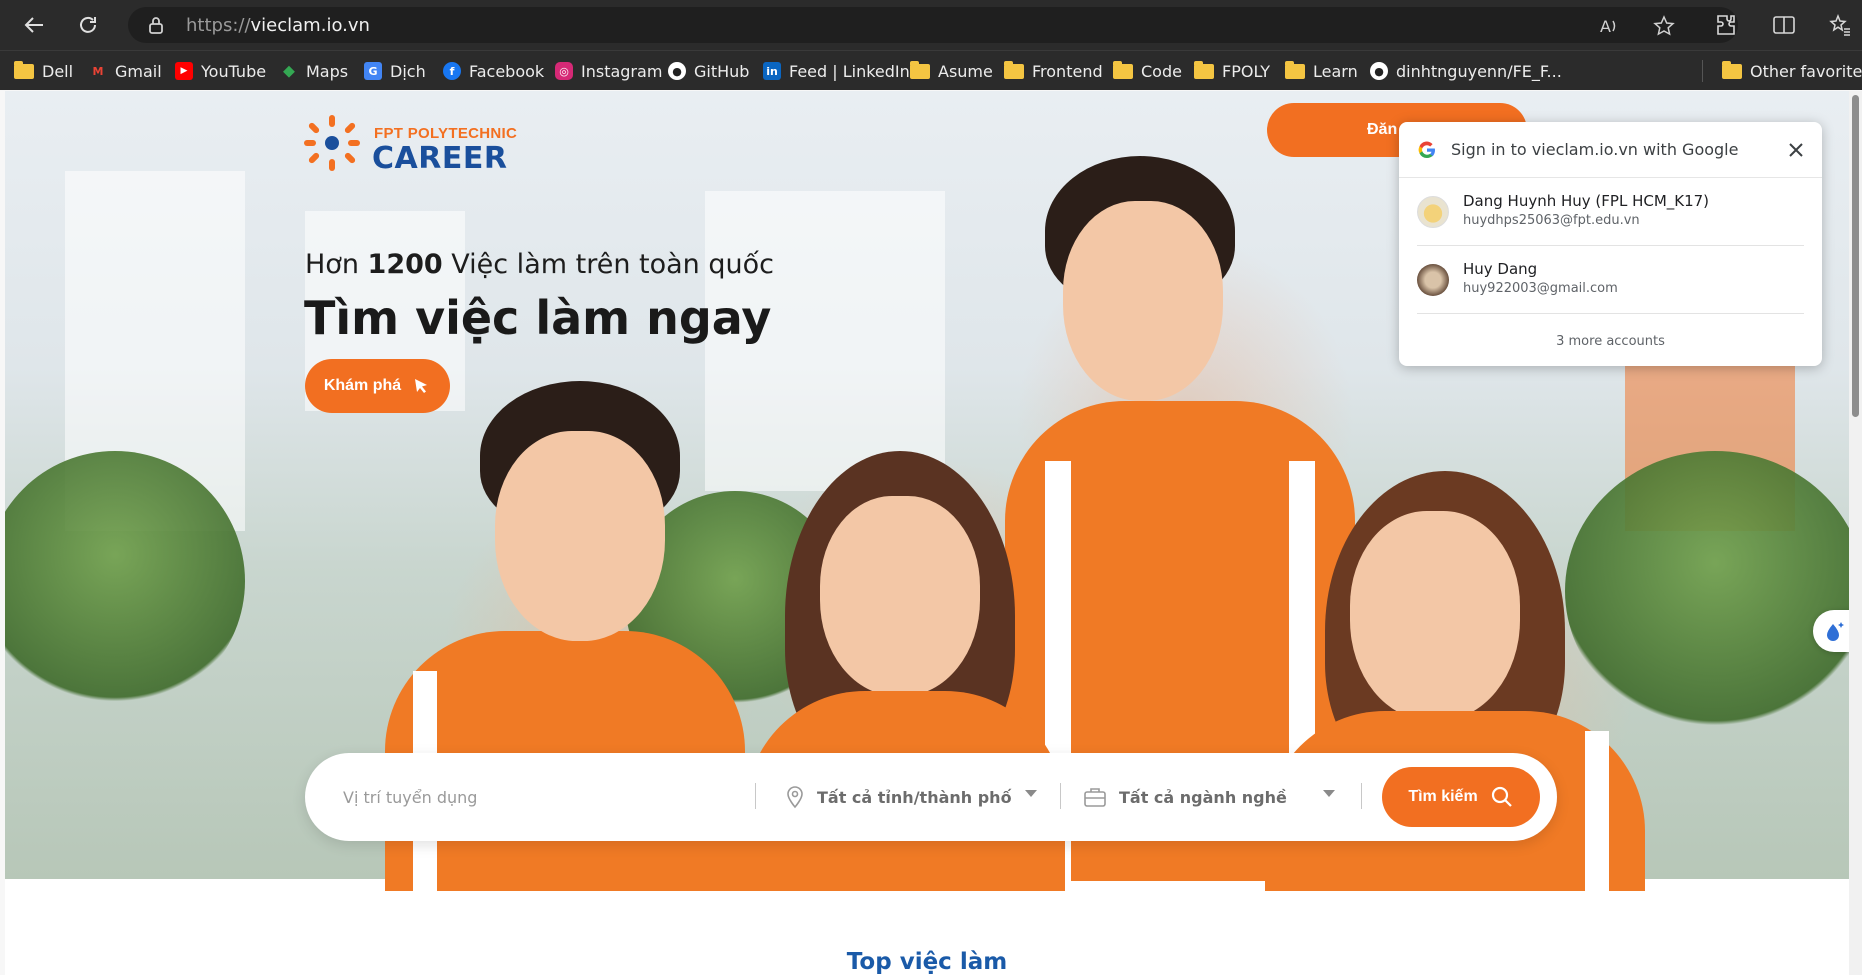 The width and height of the screenshot is (1862, 975). Describe the element at coordinates (1784, 25) in the screenshot. I see `split-screen-icon` at that location.